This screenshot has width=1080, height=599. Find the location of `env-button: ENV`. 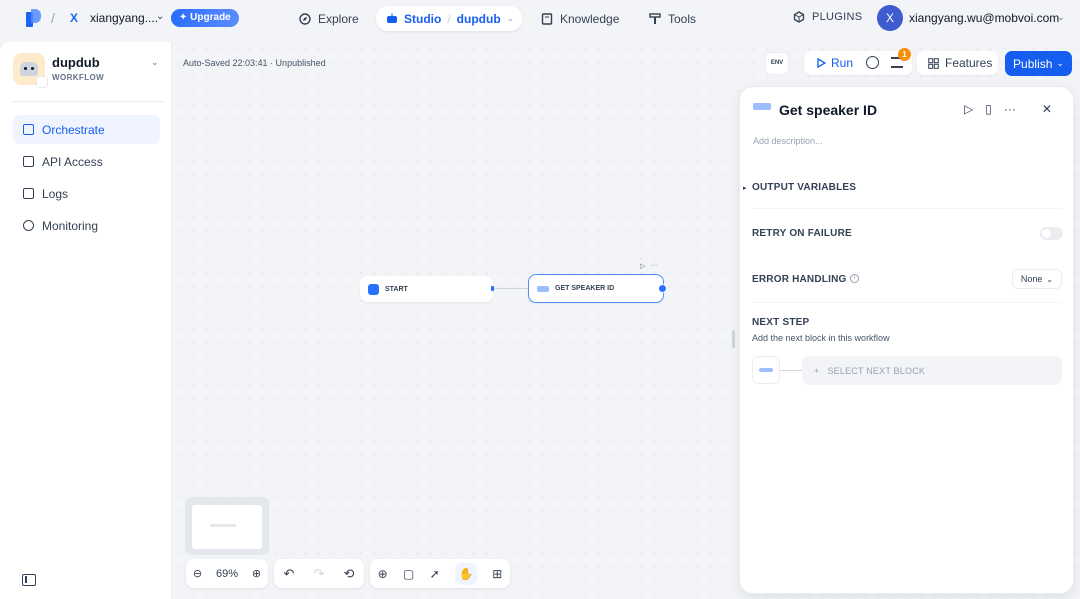

env-button: ENV is located at coordinates (777, 63).